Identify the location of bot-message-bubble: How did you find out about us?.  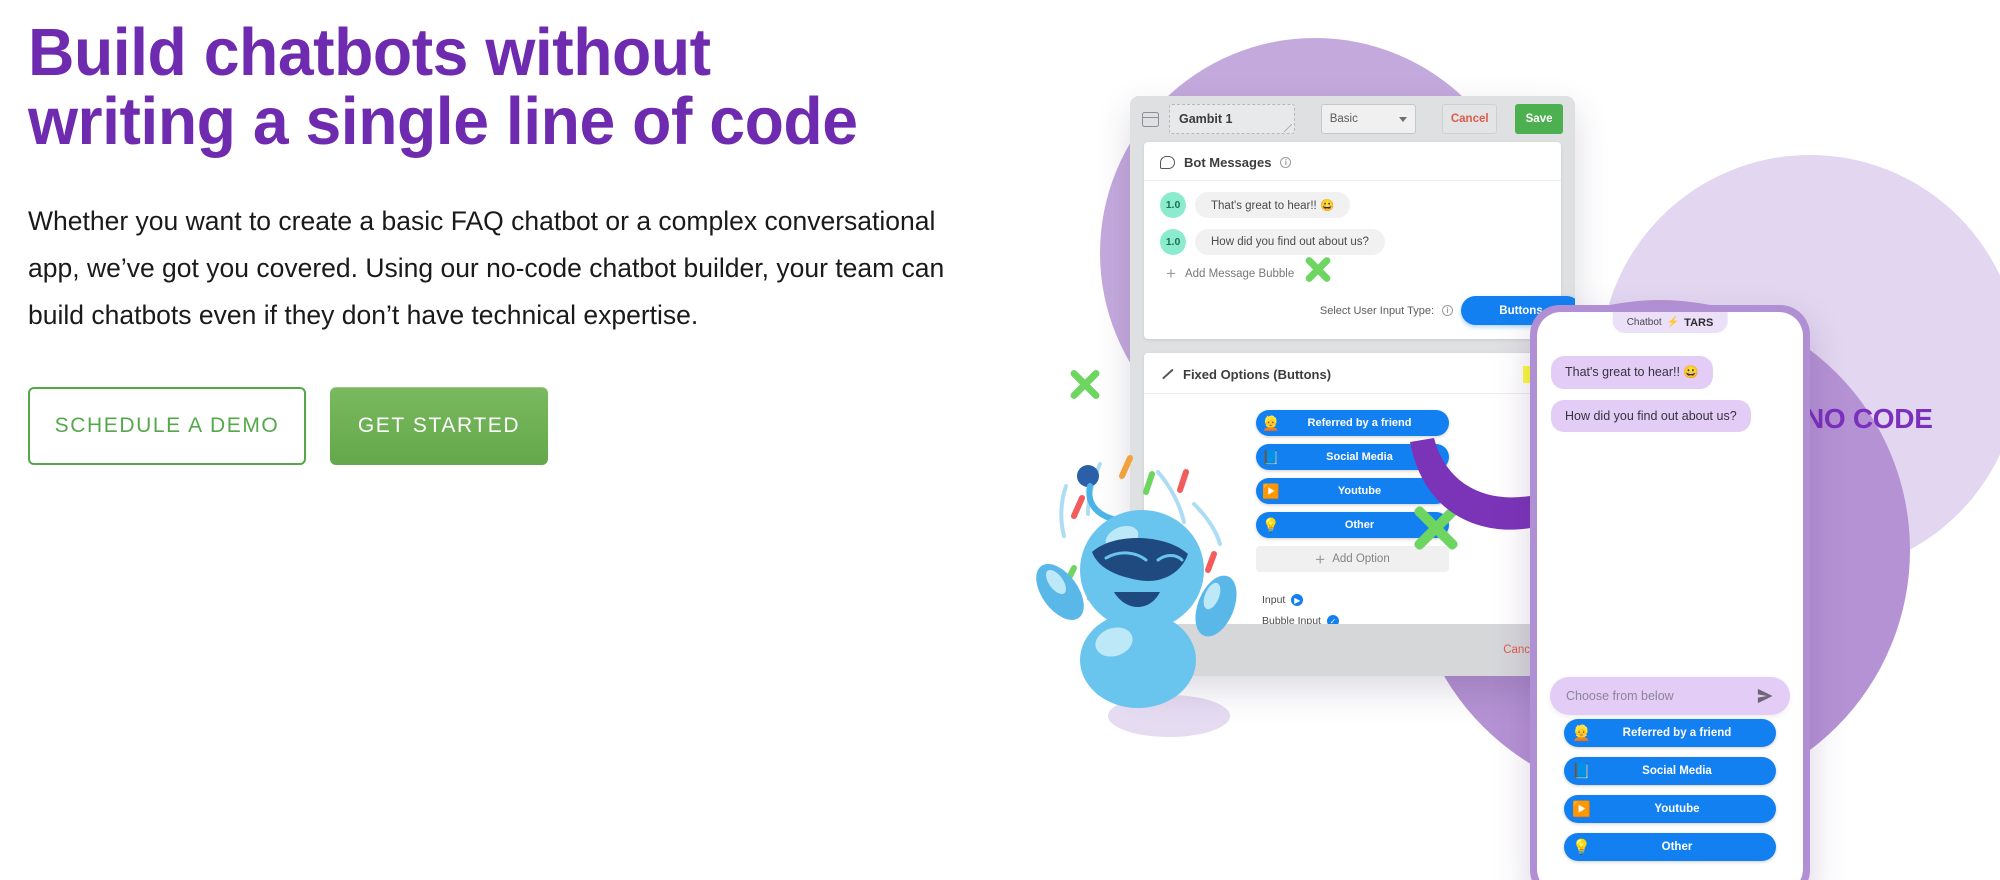
(1290, 242).